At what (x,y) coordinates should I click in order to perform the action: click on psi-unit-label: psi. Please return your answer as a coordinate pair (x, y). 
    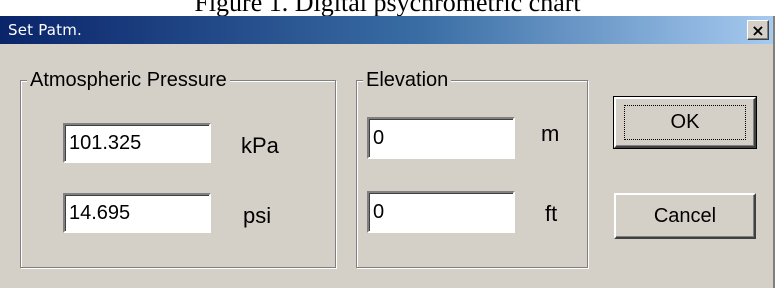
    Looking at the image, I should click on (257, 215).